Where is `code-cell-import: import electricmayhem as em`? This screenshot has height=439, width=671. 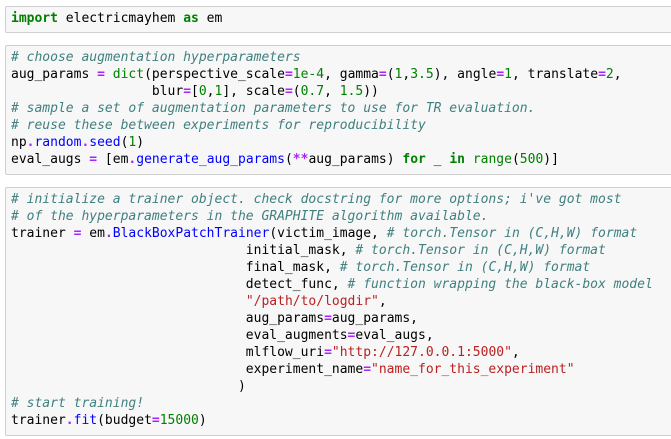 code-cell-import: import electricmayhem as em is located at coordinates (338, 19).